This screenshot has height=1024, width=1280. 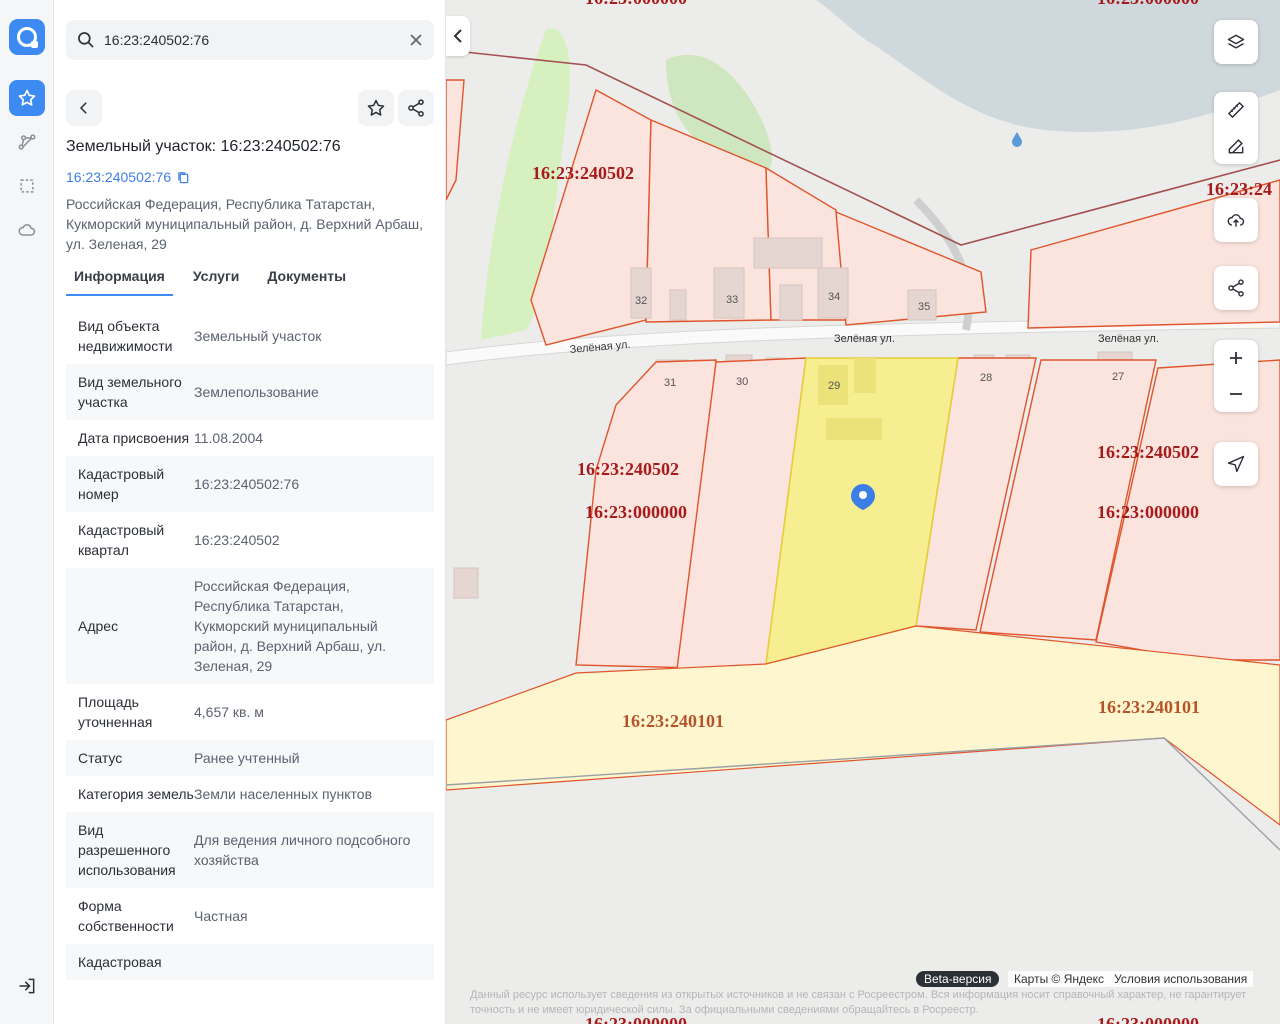 I want to click on upload-button, so click(x=1236, y=220).